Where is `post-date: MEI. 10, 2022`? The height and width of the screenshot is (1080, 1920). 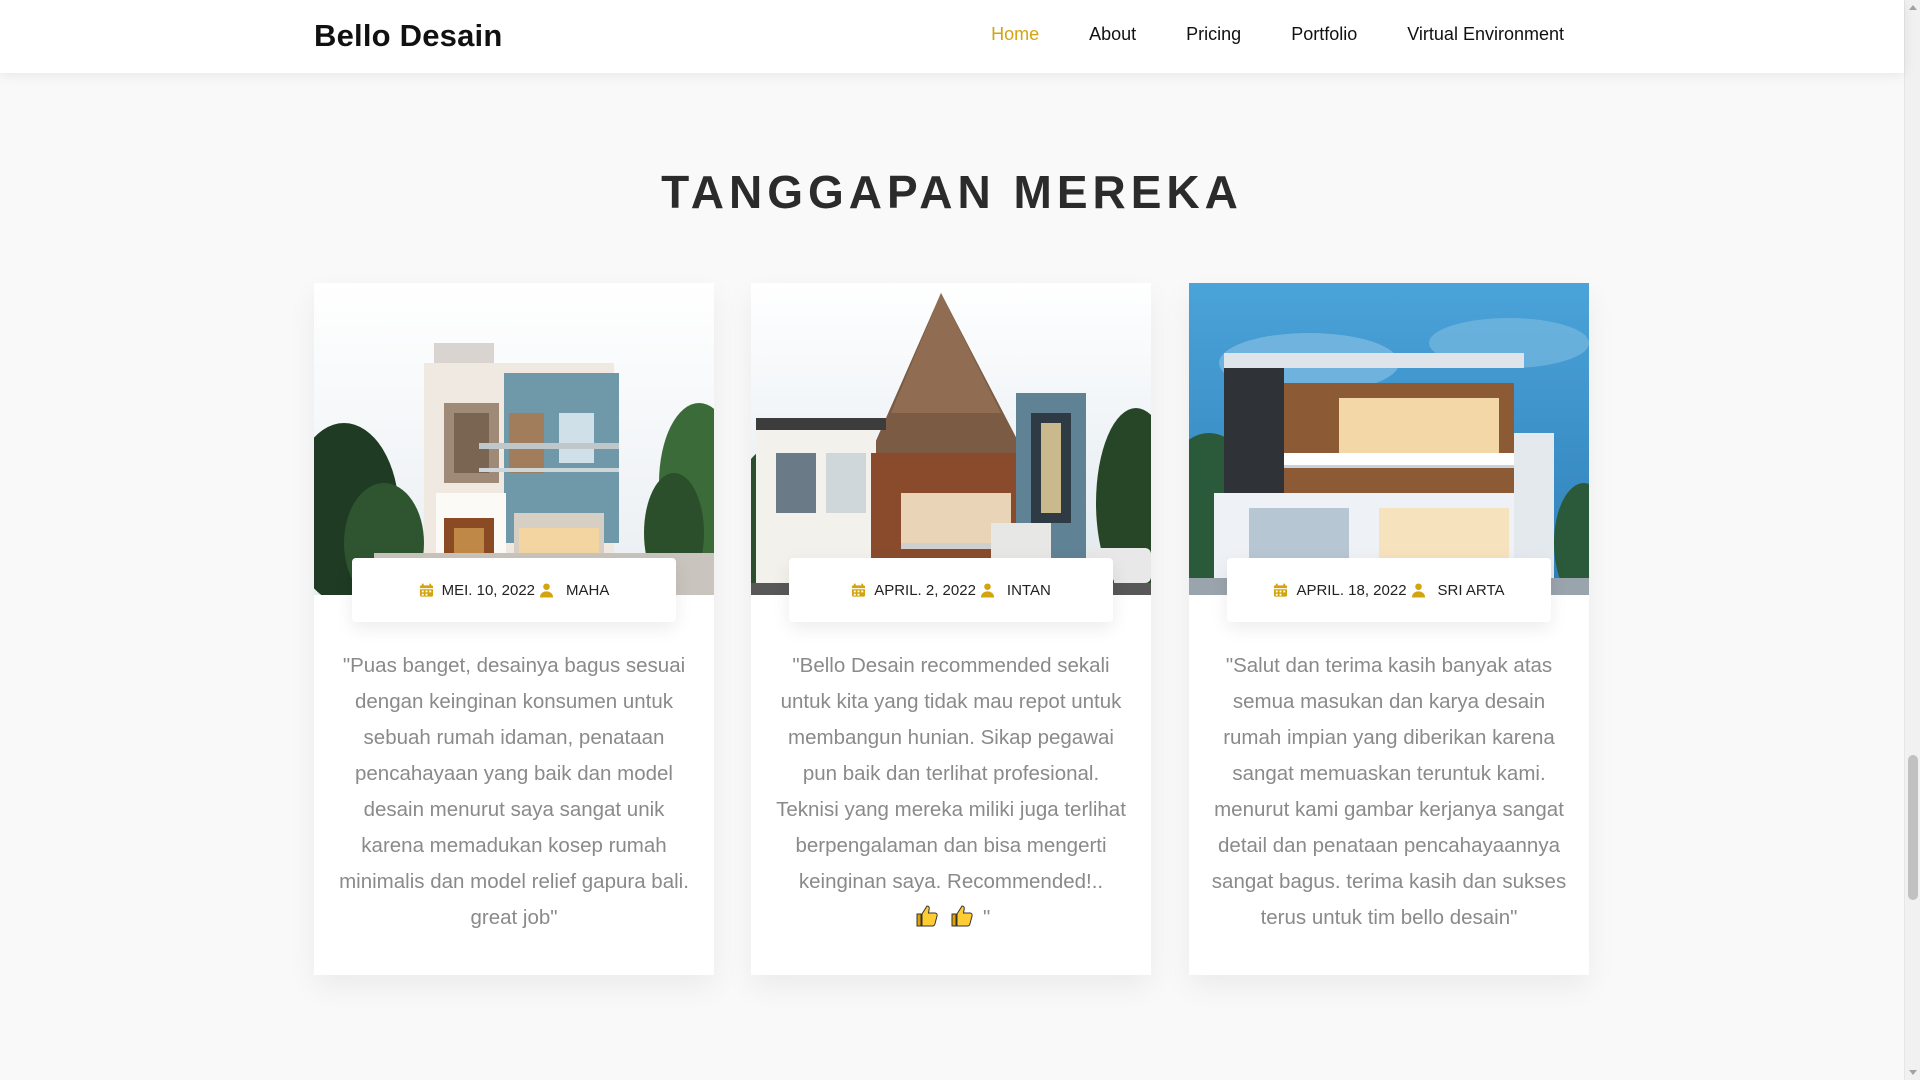 post-date: MEI. 10, 2022 is located at coordinates (488, 590).